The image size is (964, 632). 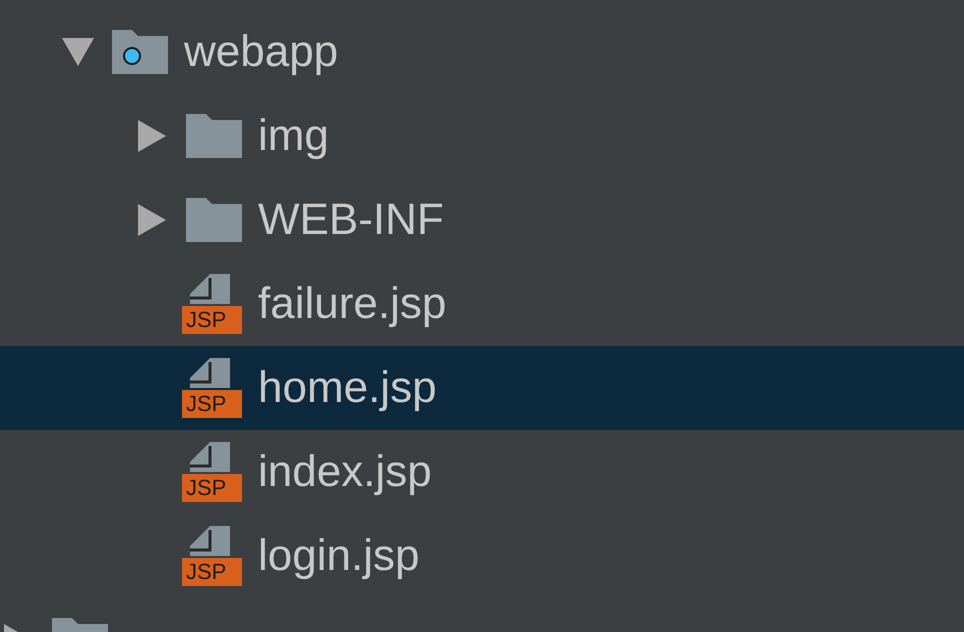 What do you see at coordinates (482, 220) in the screenshot?
I see `tree-row: WEB-INF` at bounding box center [482, 220].